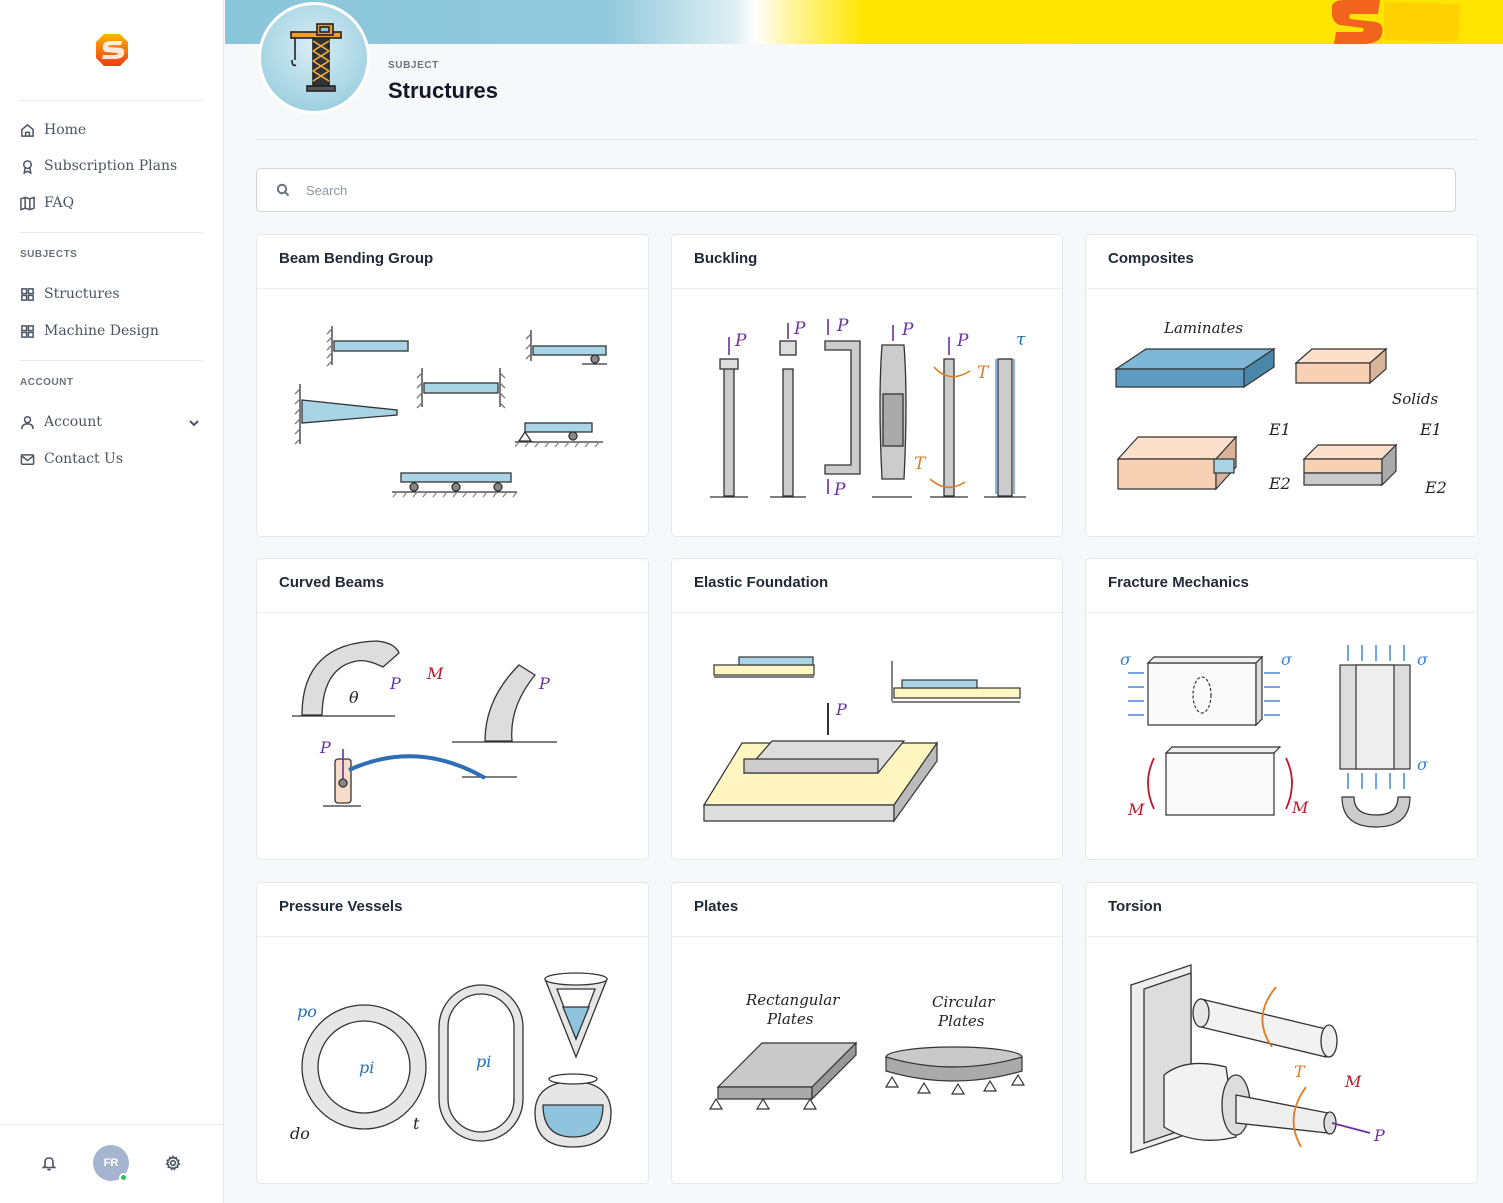 The width and height of the screenshot is (1503, 1203). What do you see at coordinates (790, 1019) in the screenshot?
I see `rectangular-plates-label: Plates` at bounding box center [790, 1019].